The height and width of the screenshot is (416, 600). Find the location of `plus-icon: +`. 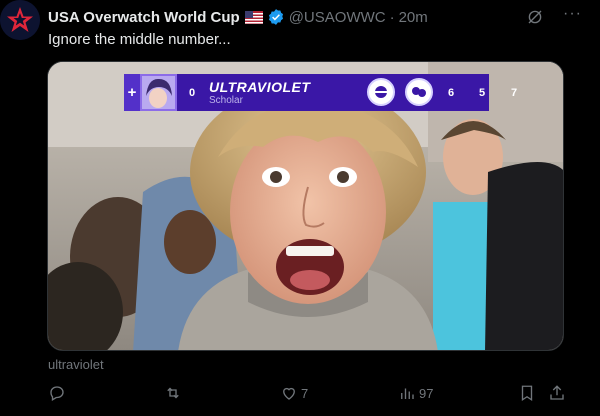

plus-icon: + is located at coordinates (132, 92).